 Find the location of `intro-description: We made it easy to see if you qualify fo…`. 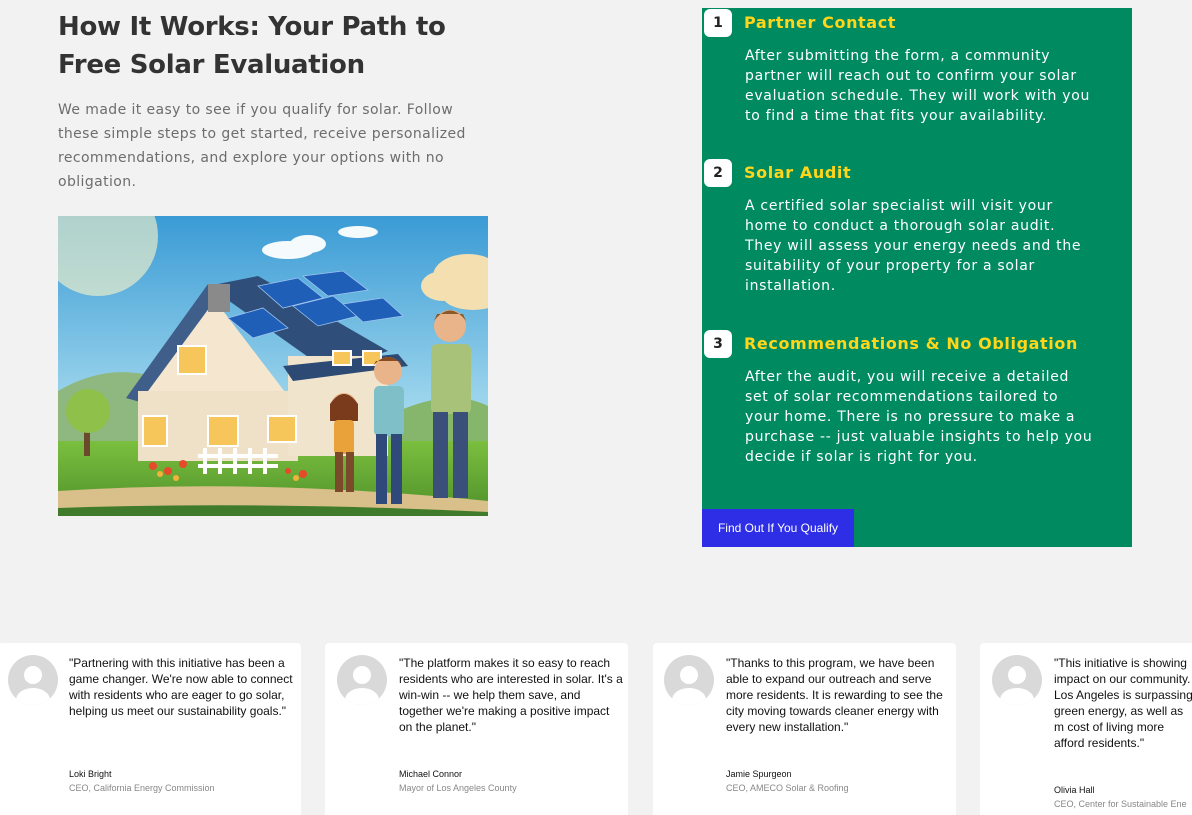

intro-description: We made it easy to see if you qualify fo… is located at coordinates (262, 146).